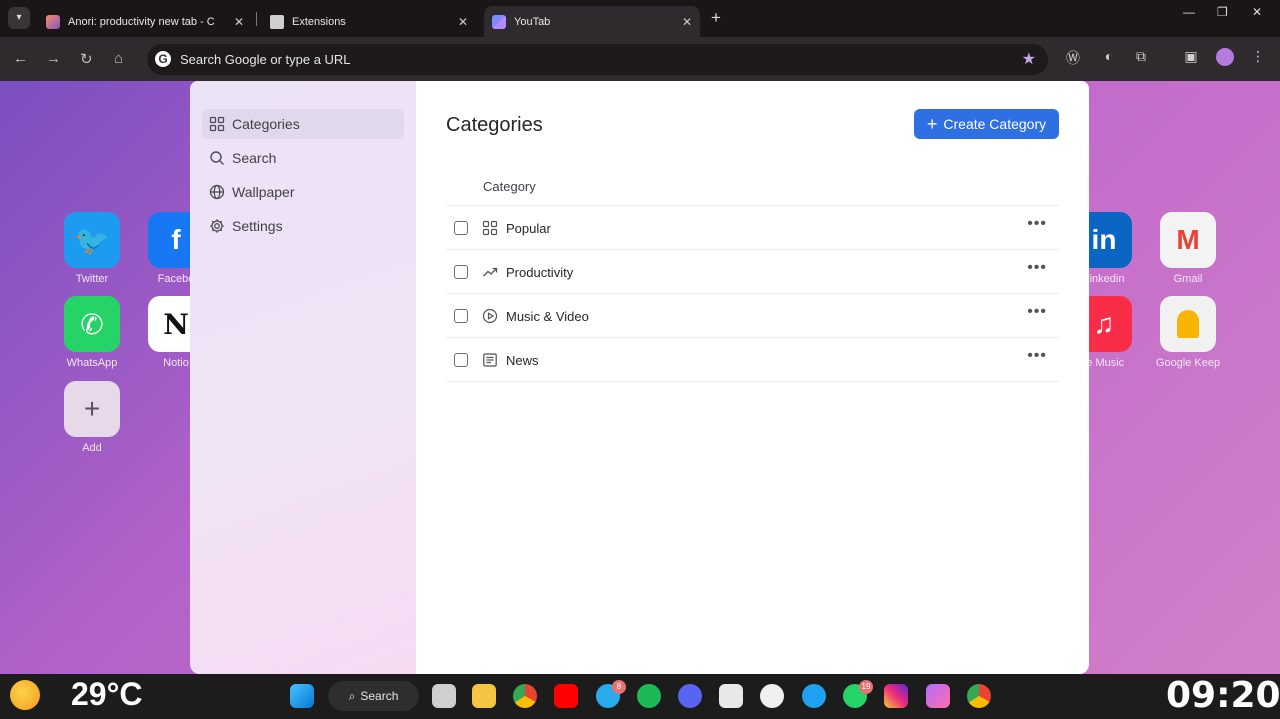 The width and height of the screenshot is (1280, 719). Describe the element at coordinates (499, 21) in the screenshot. I see `youtab-favicon-icon` at that location.